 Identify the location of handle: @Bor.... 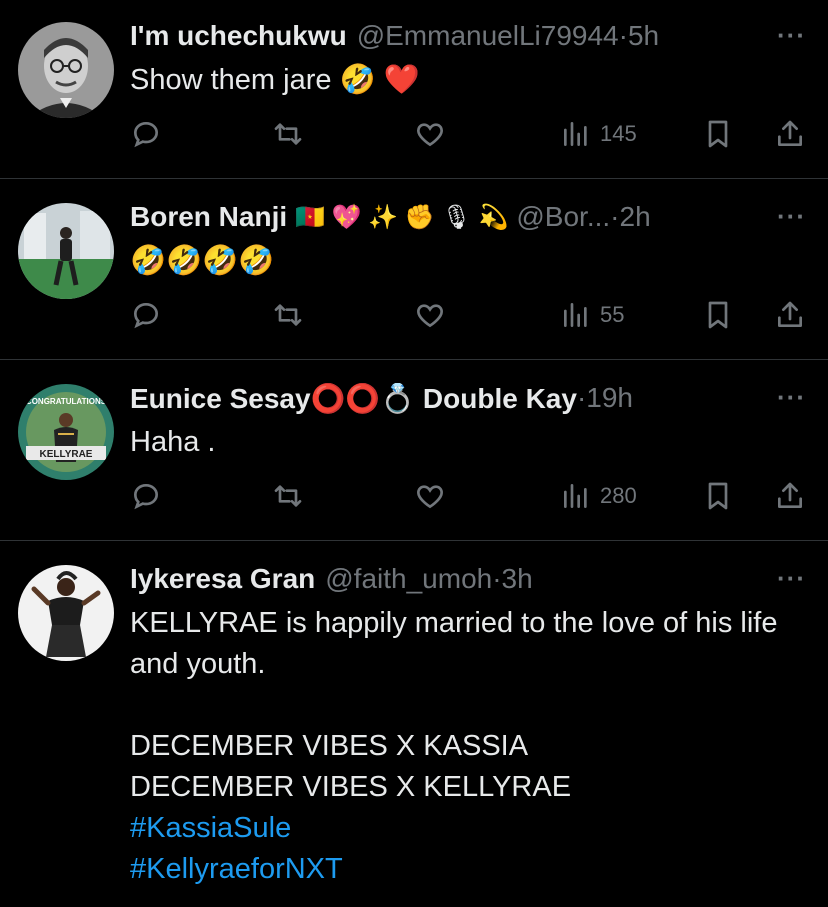
(563, 217).